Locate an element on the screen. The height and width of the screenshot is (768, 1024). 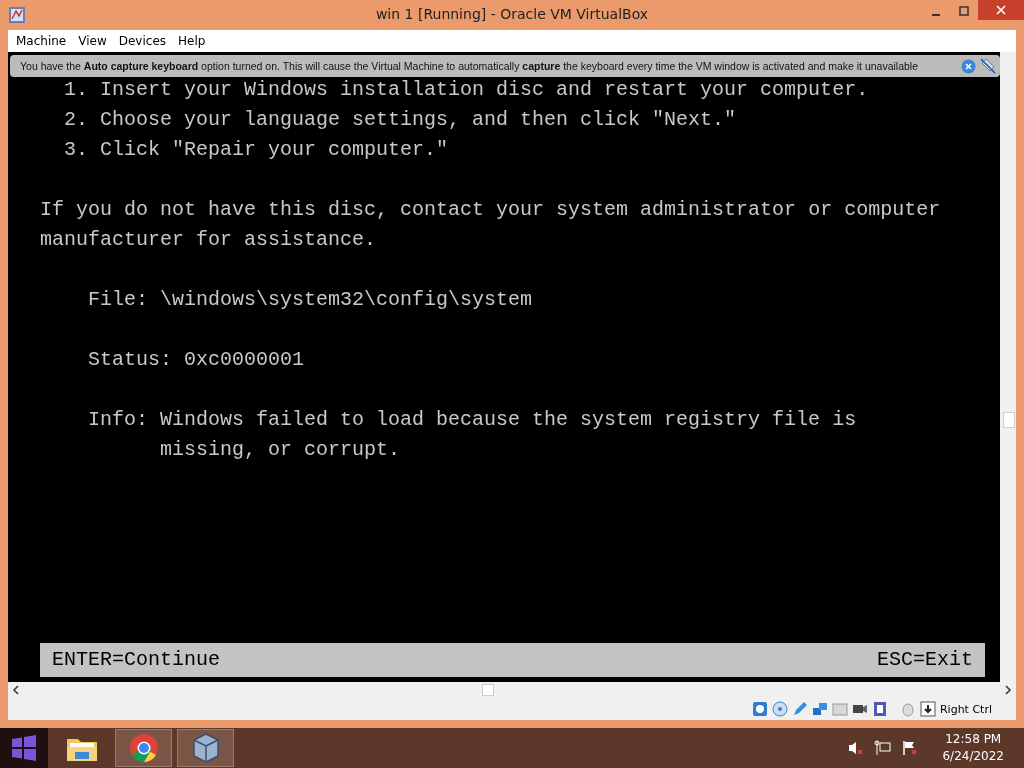
app-icon is located at coordinates (17, 15).